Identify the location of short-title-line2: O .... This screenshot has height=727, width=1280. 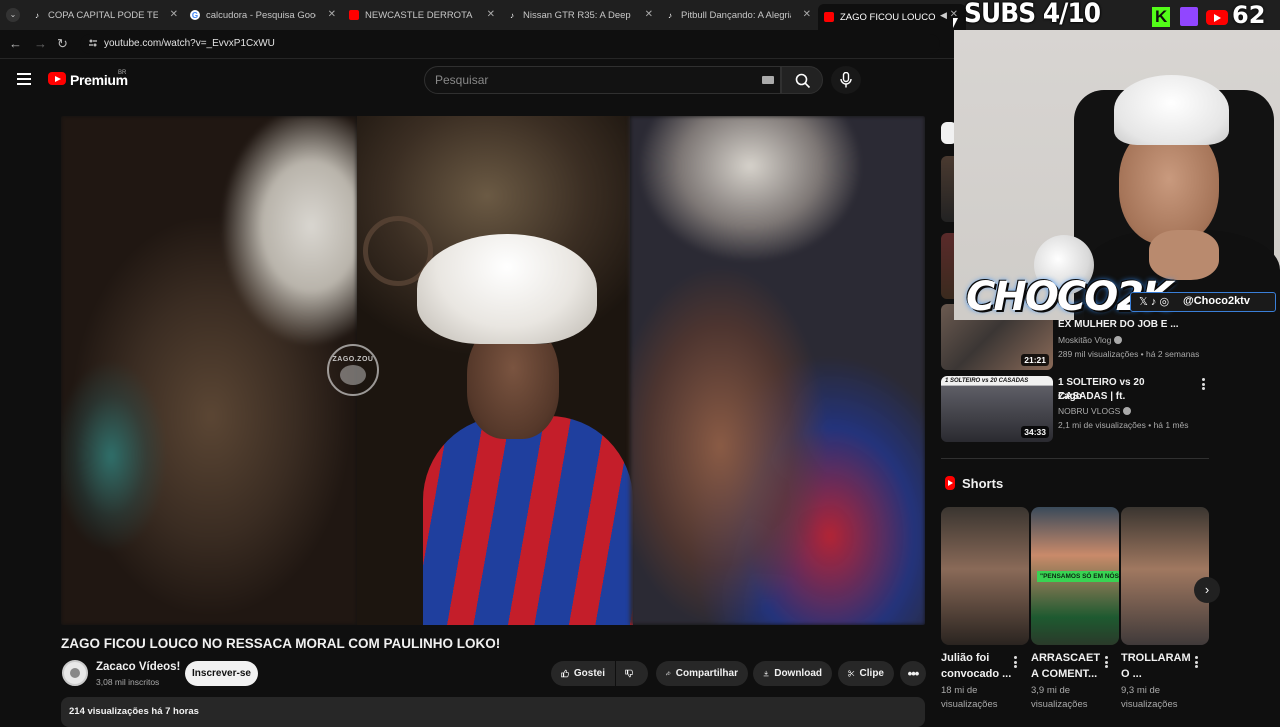
(1158, 674).